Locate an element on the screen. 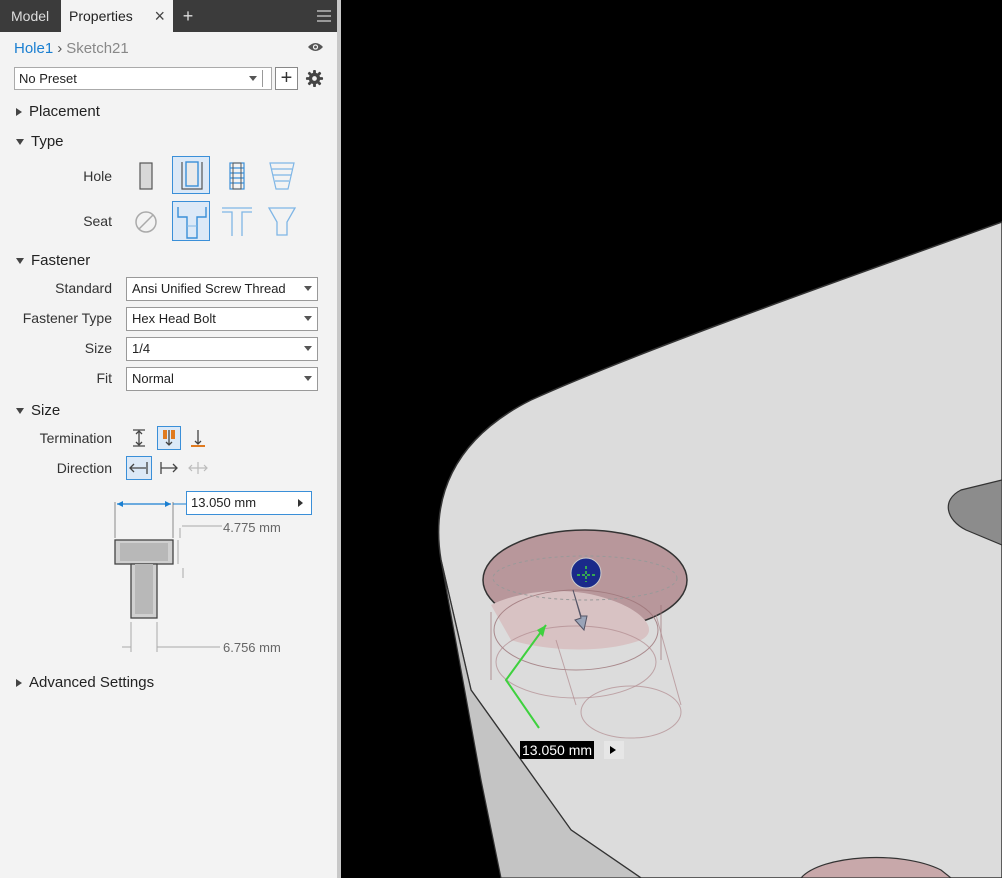  distance-termination-icon is located at coordinates (139, 438).